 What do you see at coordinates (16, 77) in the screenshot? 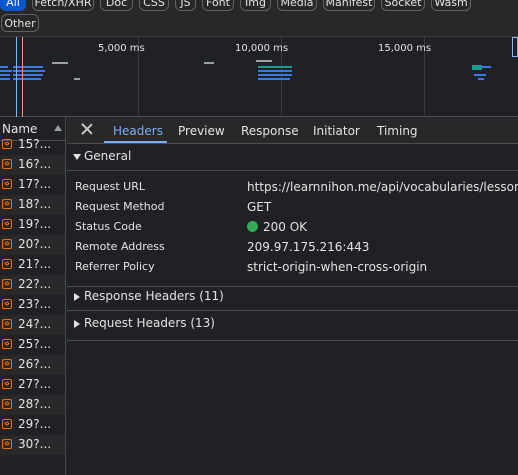
I see `dom-content-loaded-line` at bounding box center [16, 77].